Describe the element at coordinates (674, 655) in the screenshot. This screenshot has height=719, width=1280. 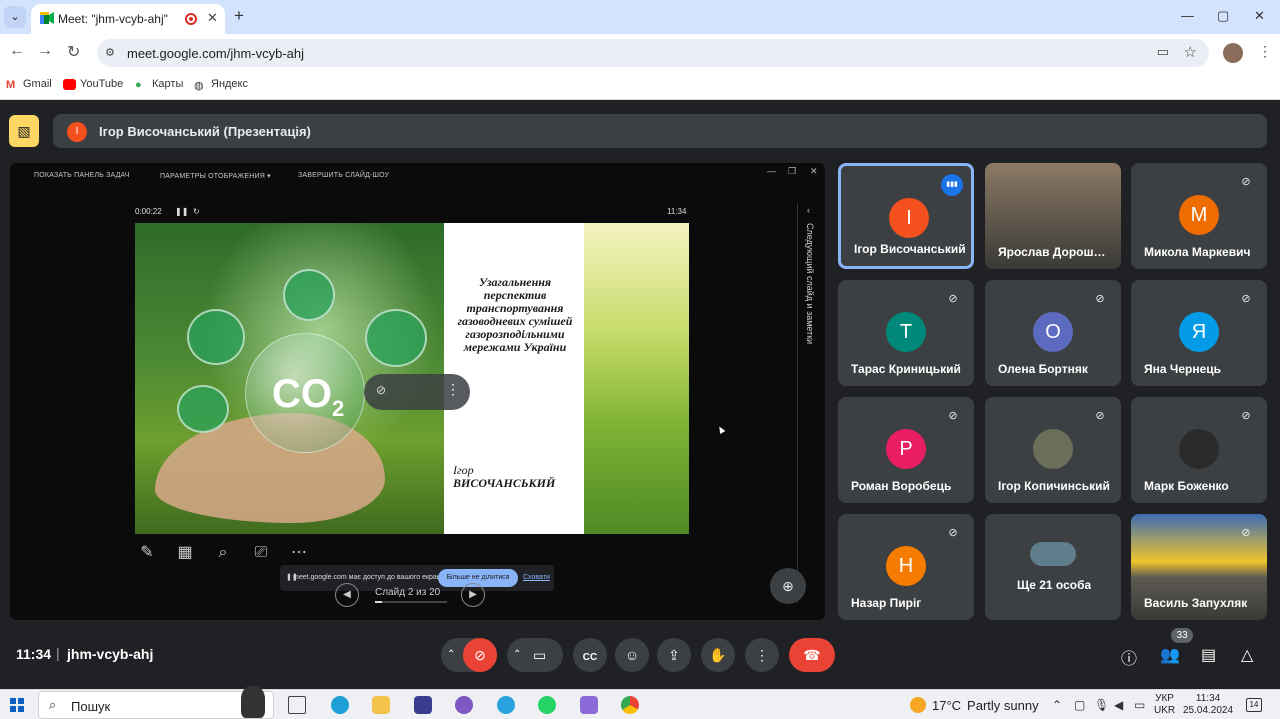
I see `present-screen-button: ⇪` at that location.